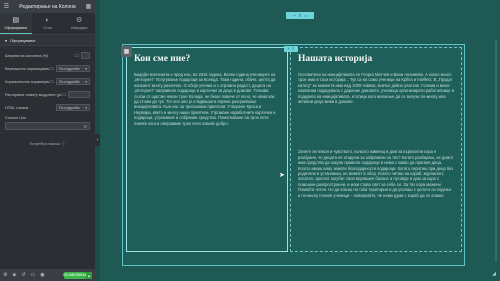 This screenshot has width=500, height=281. I want to click on vertical-align-field: Вертикално порамнување ▭ По подразби ▾, so click(47, 68).